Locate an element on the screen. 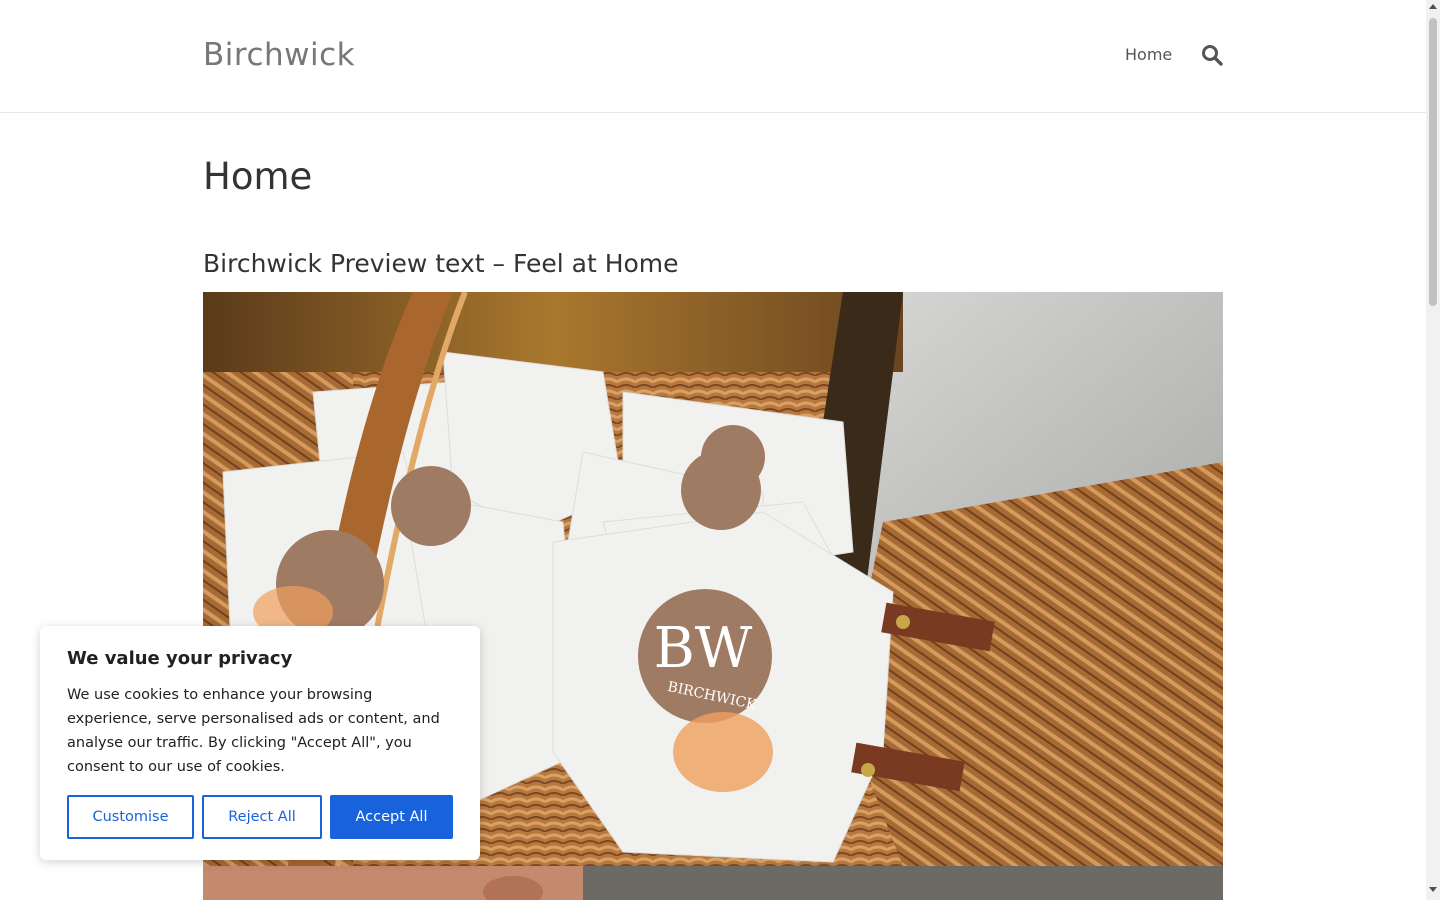 Image resolution: width=1440 pixels, height=900 pixels. site-title-link: Birchwick is located at coordinates (279, 55).